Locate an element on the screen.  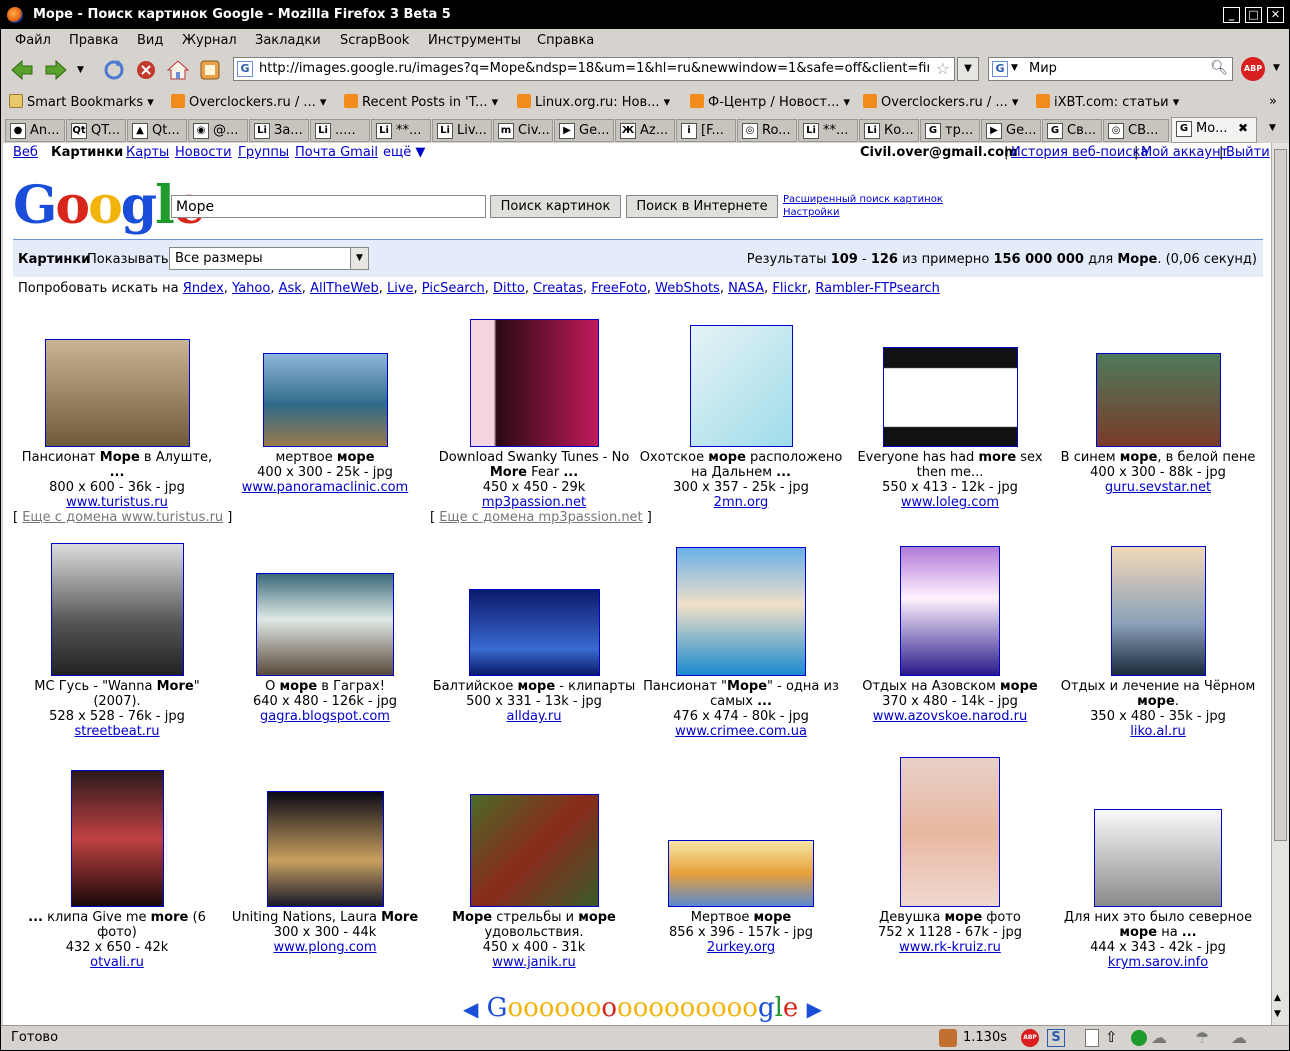
search-history-link: История веб-поиска is located at coordinates (1079, 152).